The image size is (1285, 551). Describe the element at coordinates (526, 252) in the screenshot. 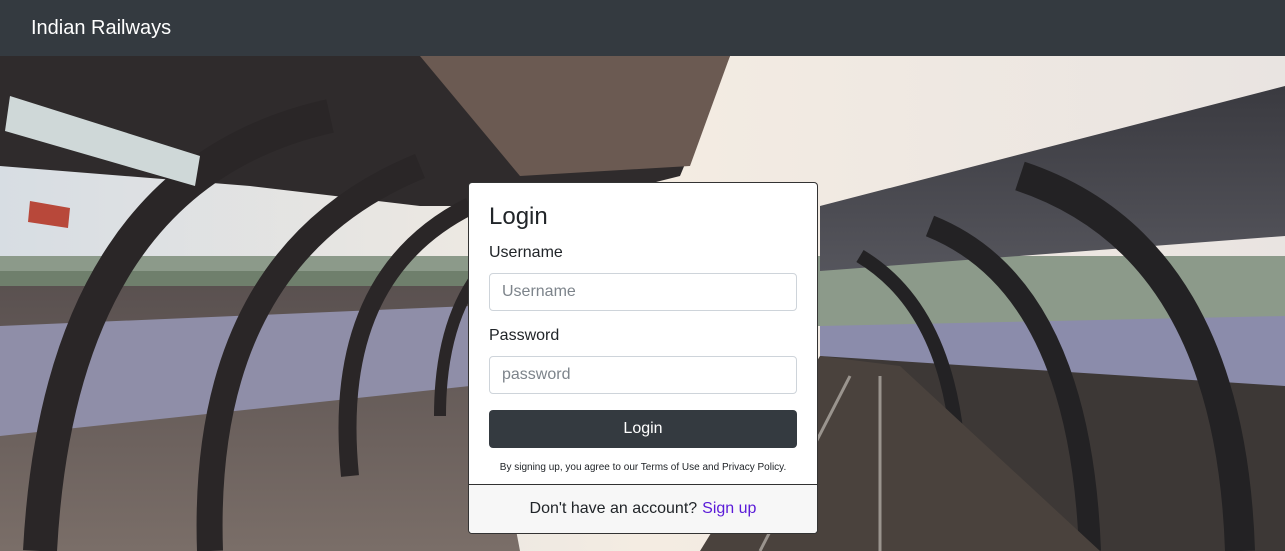

I see `username-label: Username` at that location.